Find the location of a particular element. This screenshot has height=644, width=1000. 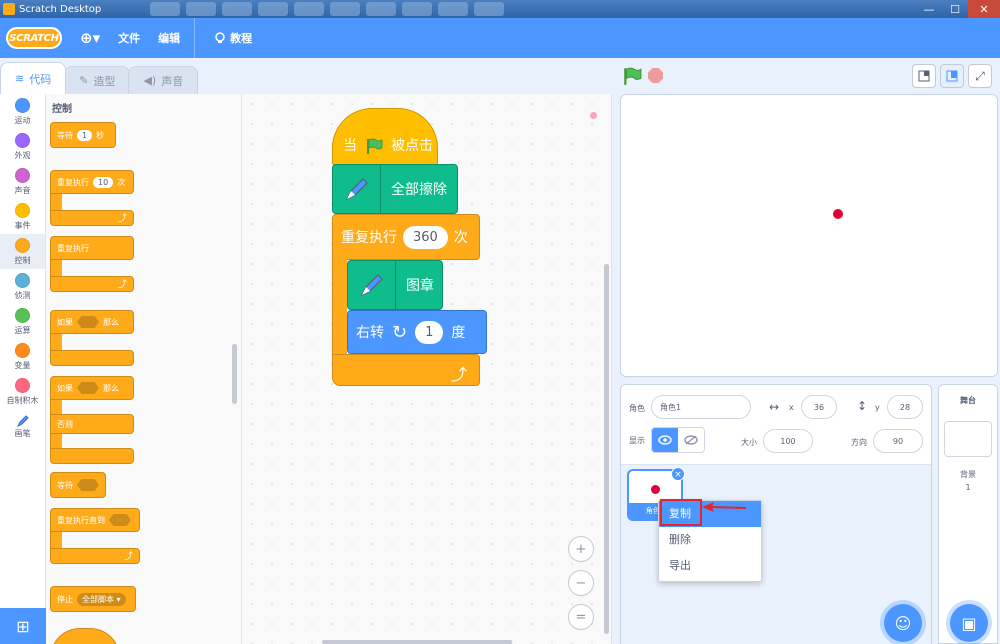

category-pen: 画笔 is located at coordinates (22, 426).